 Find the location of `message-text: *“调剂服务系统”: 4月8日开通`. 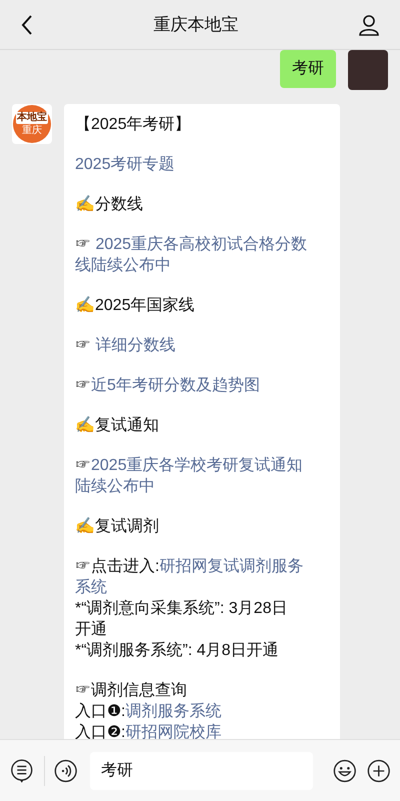

message-text: *“调剂服务系统”: 4月8日开通 is located at coordinates (177, 650).